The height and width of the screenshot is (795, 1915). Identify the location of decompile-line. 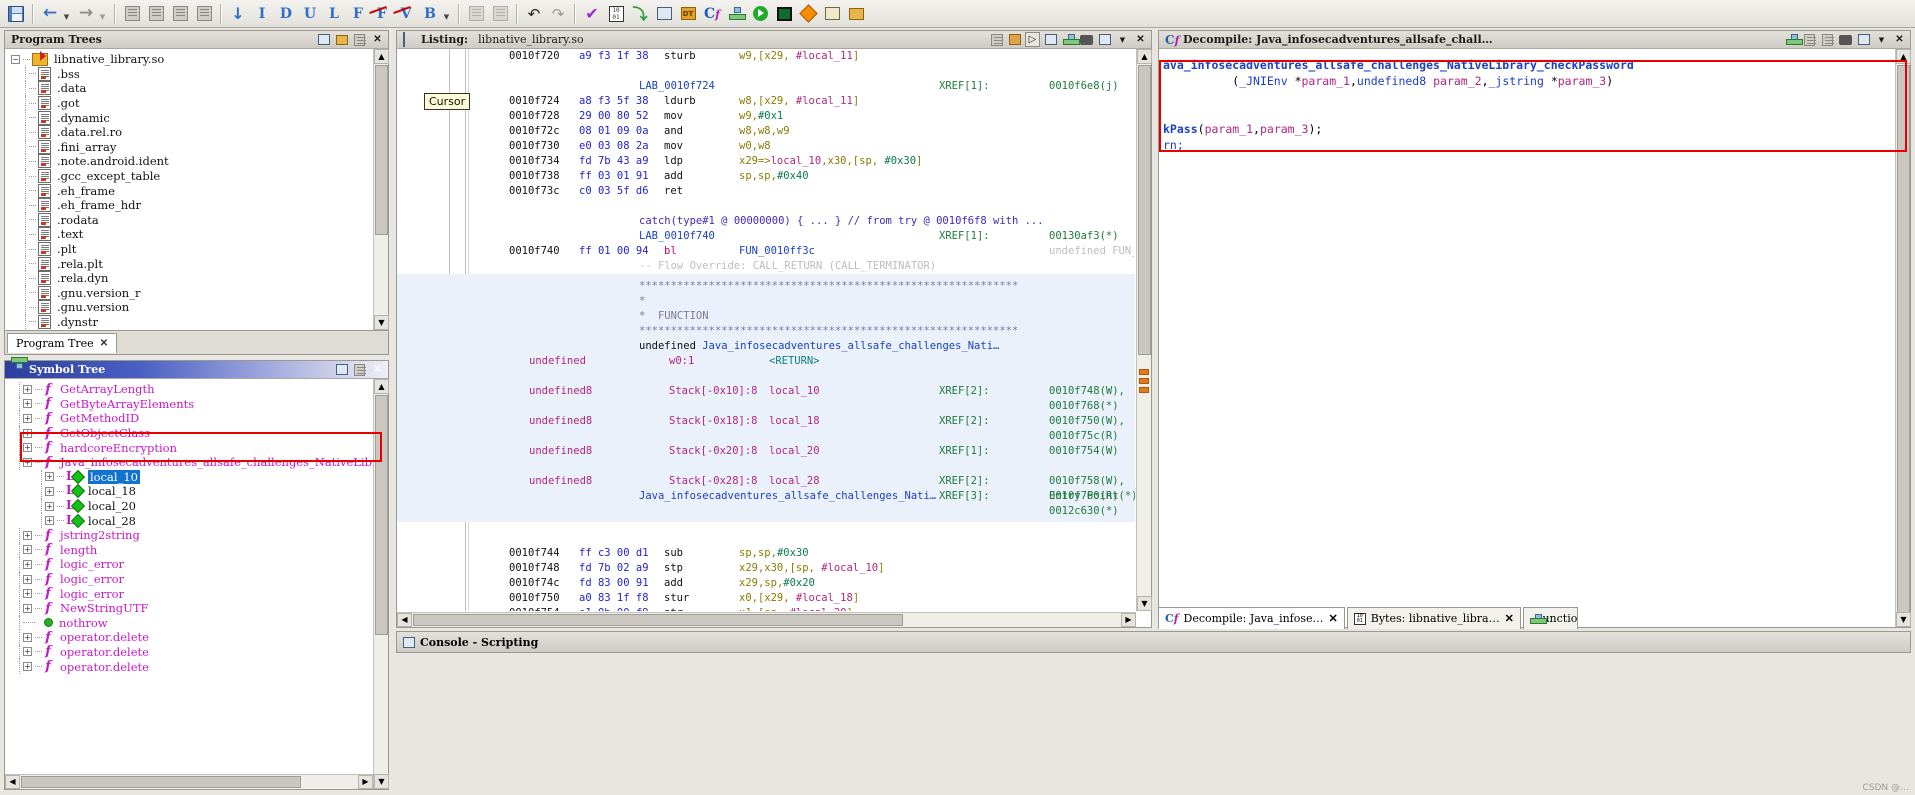
(1528, 97).